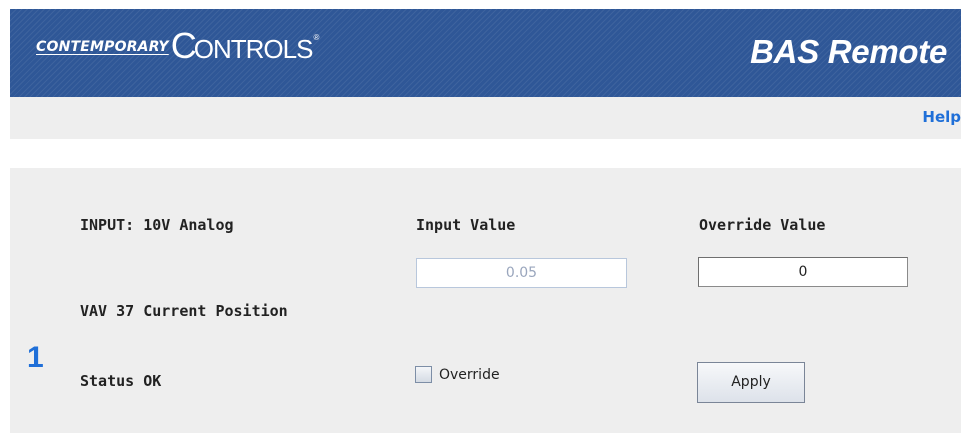 This screenshot has width=961, height=433. I want to click on override-checkbox-control: Override, so click(457, 374).